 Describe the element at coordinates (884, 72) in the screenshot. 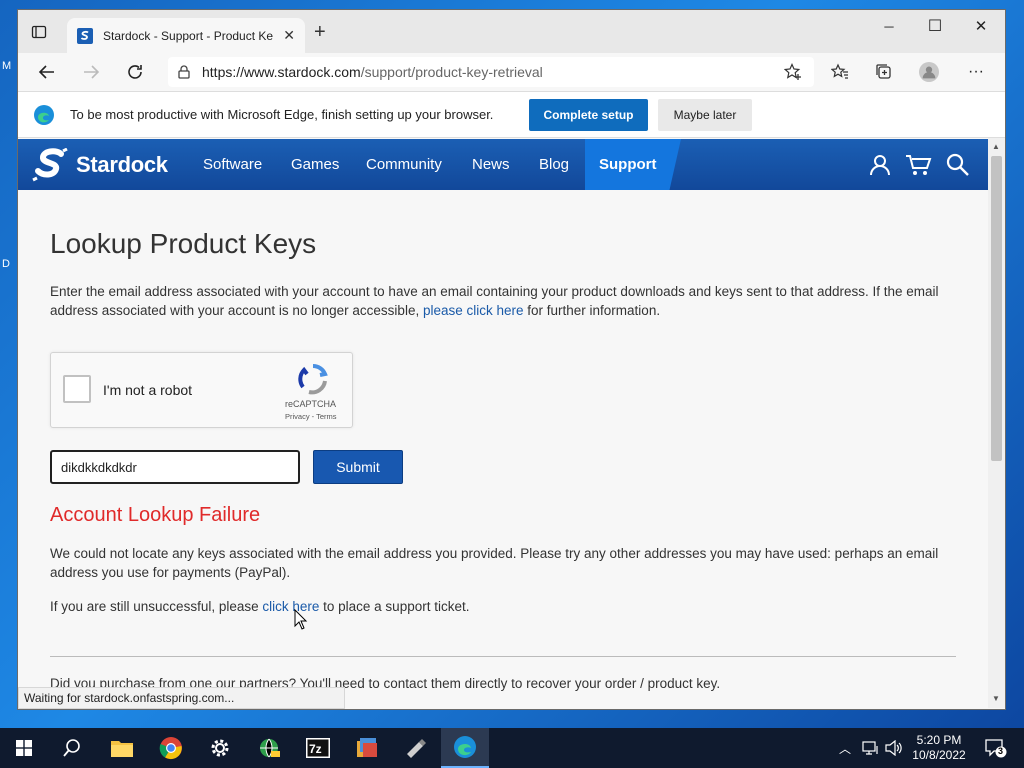

I see `collections-icon` at that location.